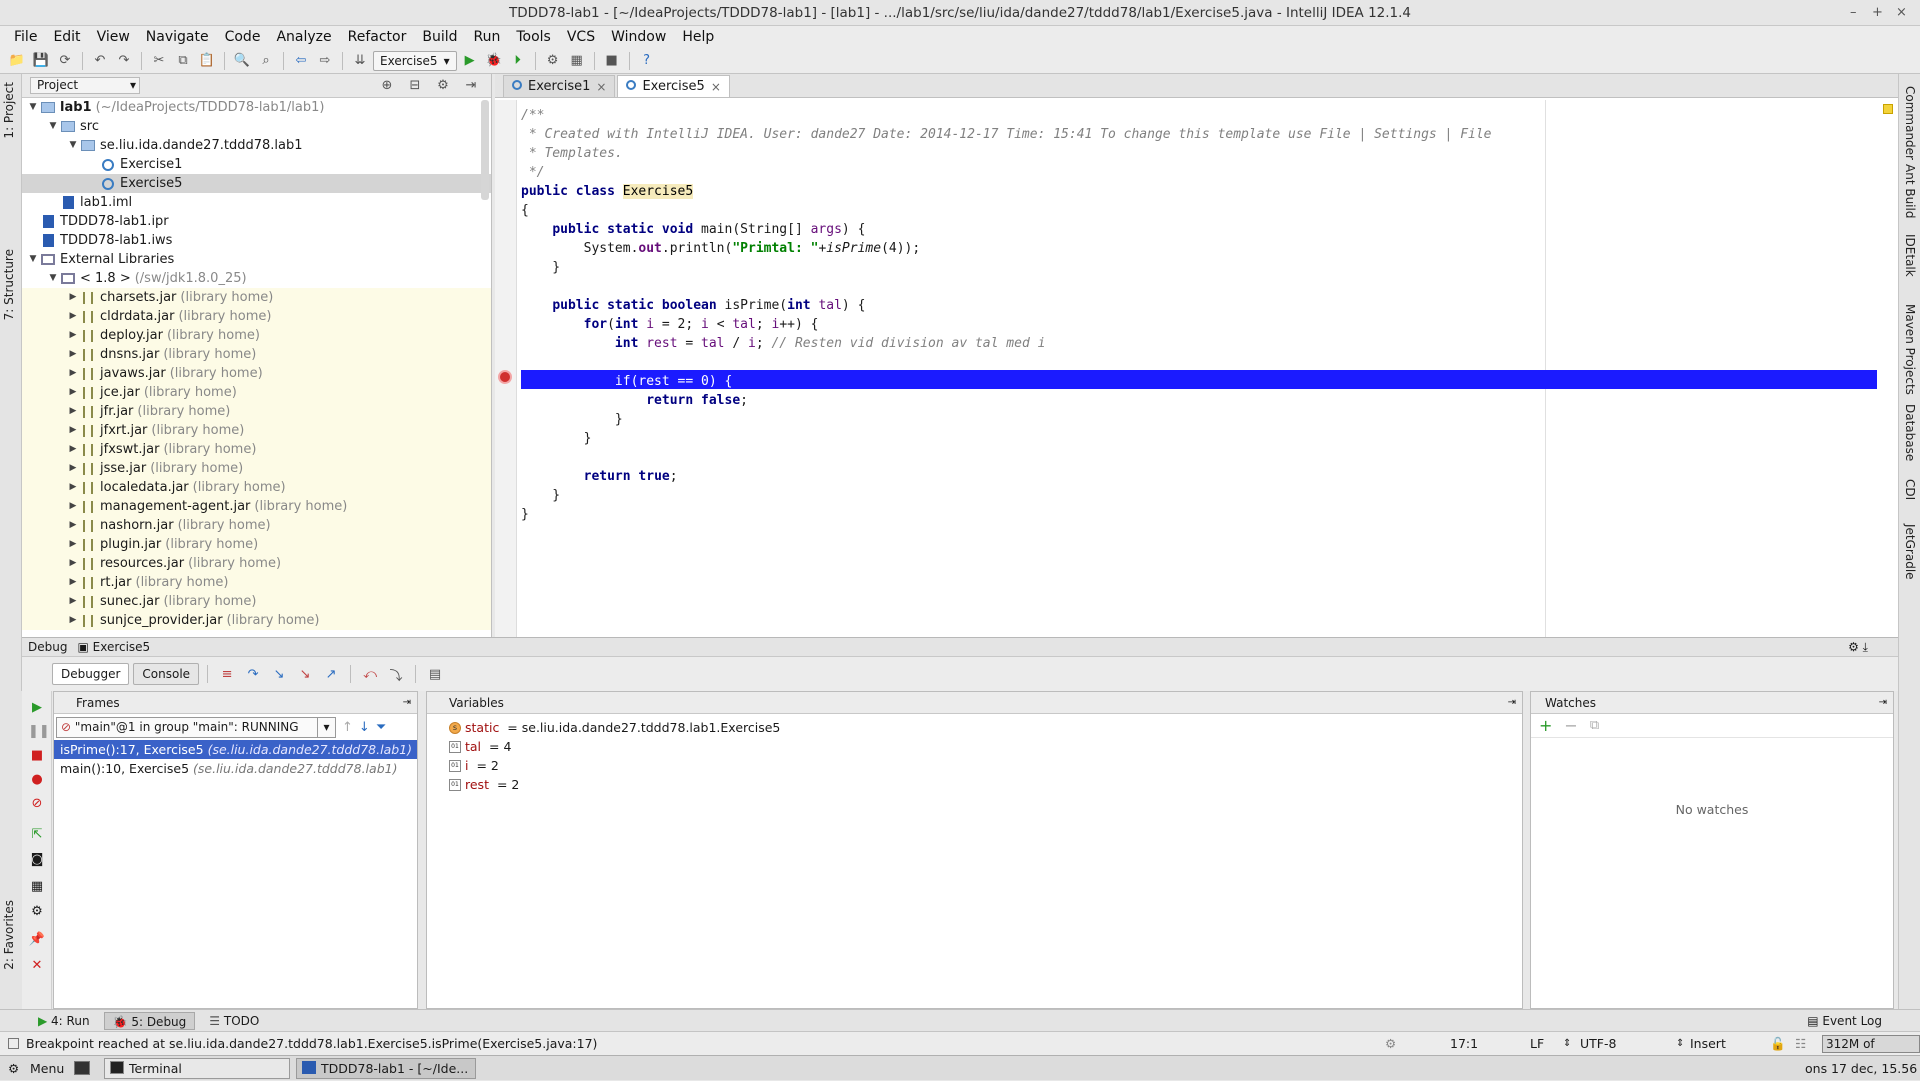  Describe the element at coordinates (1778, 1044) in the screenshot. I see `lock-icon: 🔓` at that location.